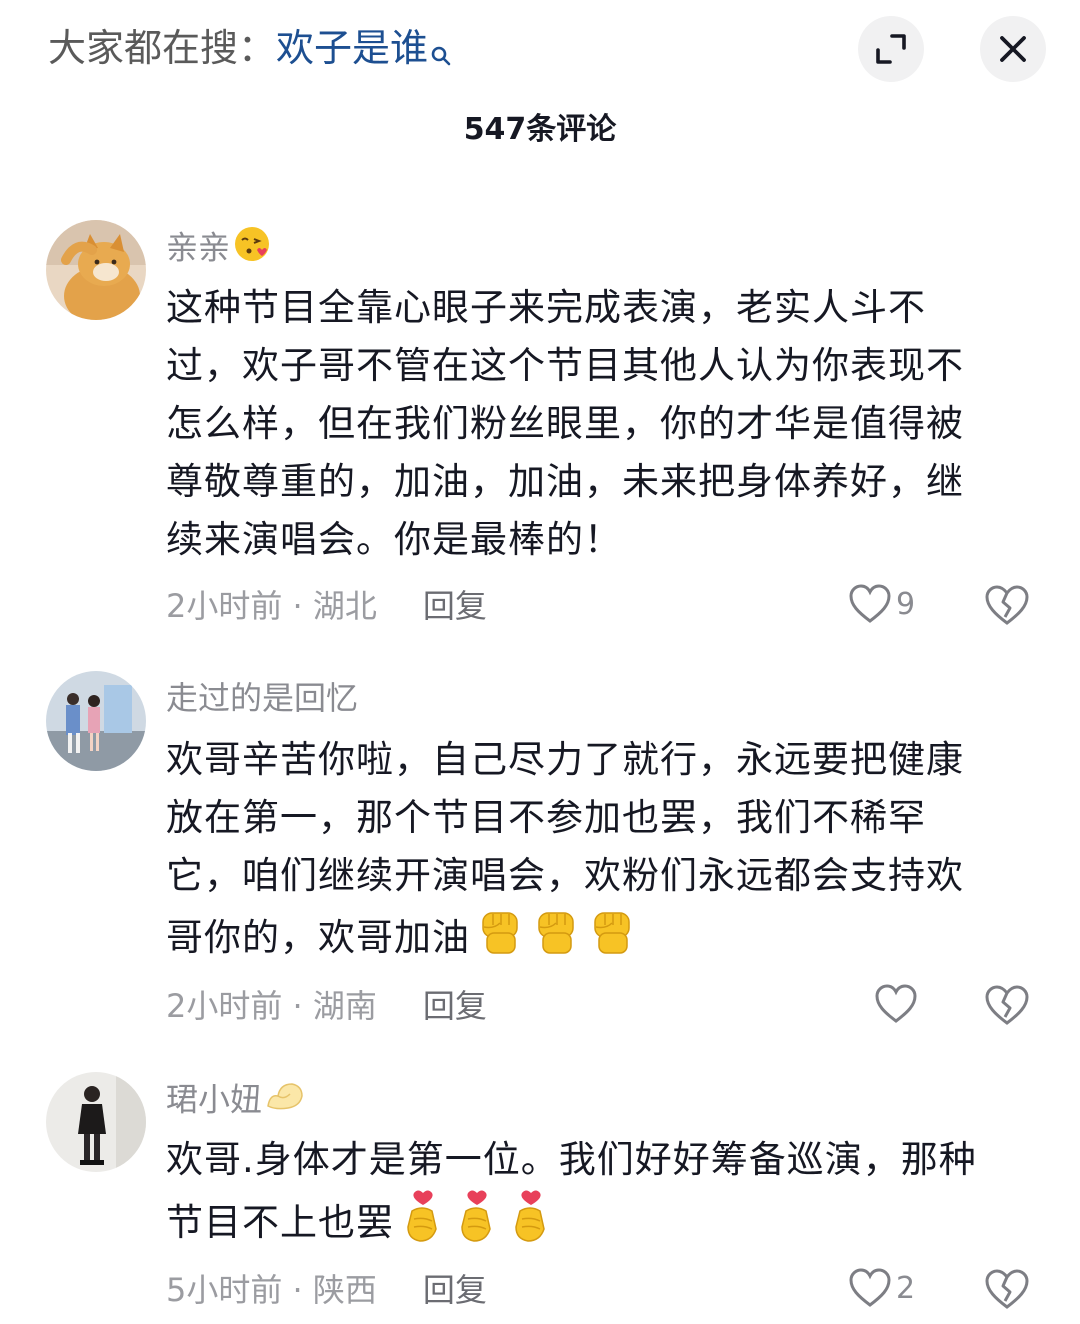  I want to click on username-text: 走过的是回忆, so click(262, 698).